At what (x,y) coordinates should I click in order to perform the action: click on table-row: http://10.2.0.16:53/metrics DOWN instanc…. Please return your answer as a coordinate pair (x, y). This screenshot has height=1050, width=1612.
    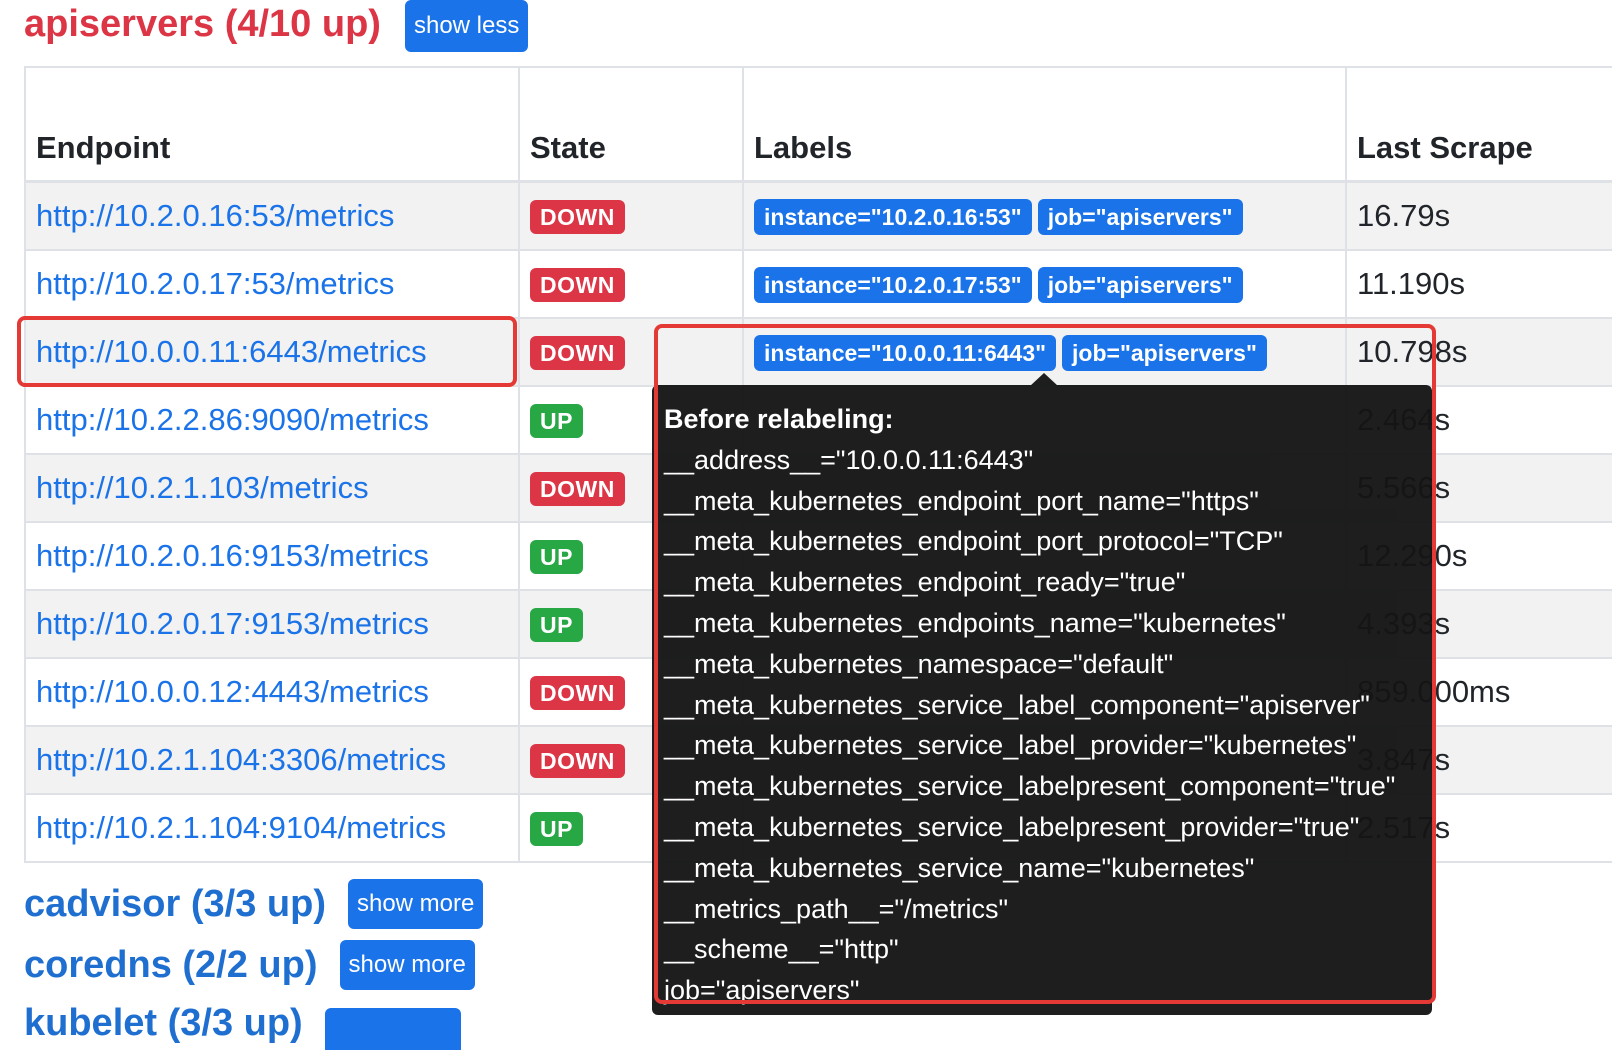
    Looking at the image, I should click on (818, 215).